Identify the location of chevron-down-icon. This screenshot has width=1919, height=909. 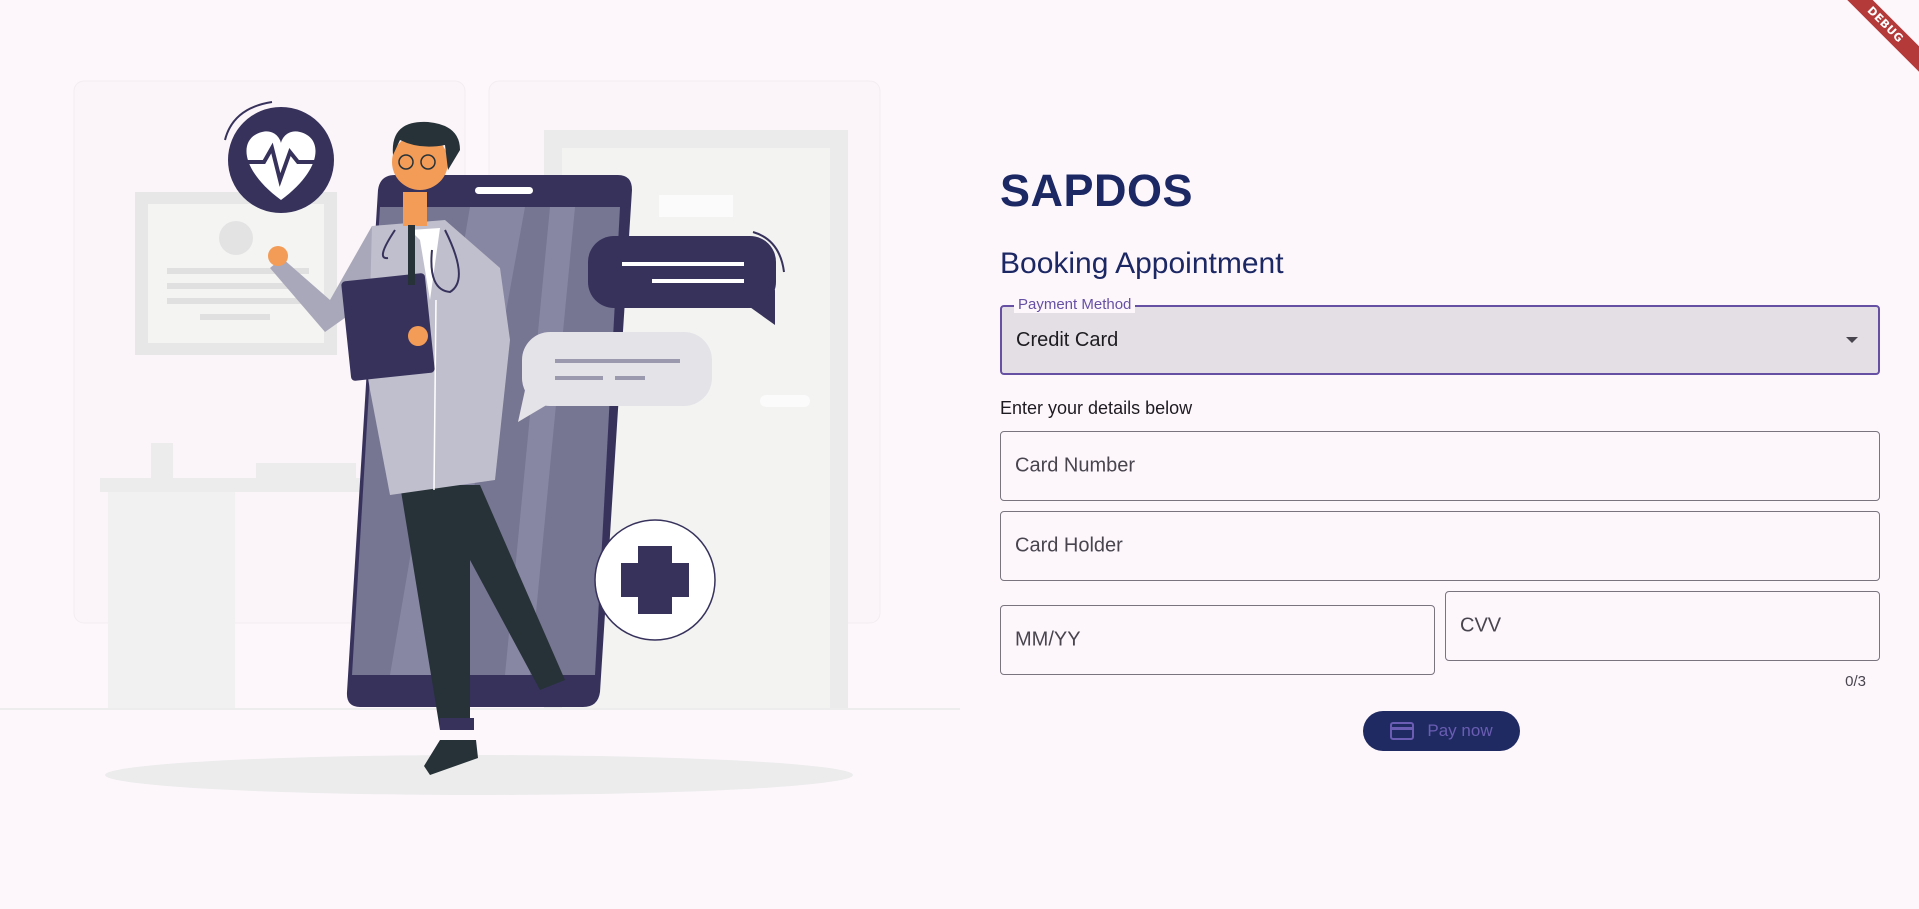
(1852, 340).